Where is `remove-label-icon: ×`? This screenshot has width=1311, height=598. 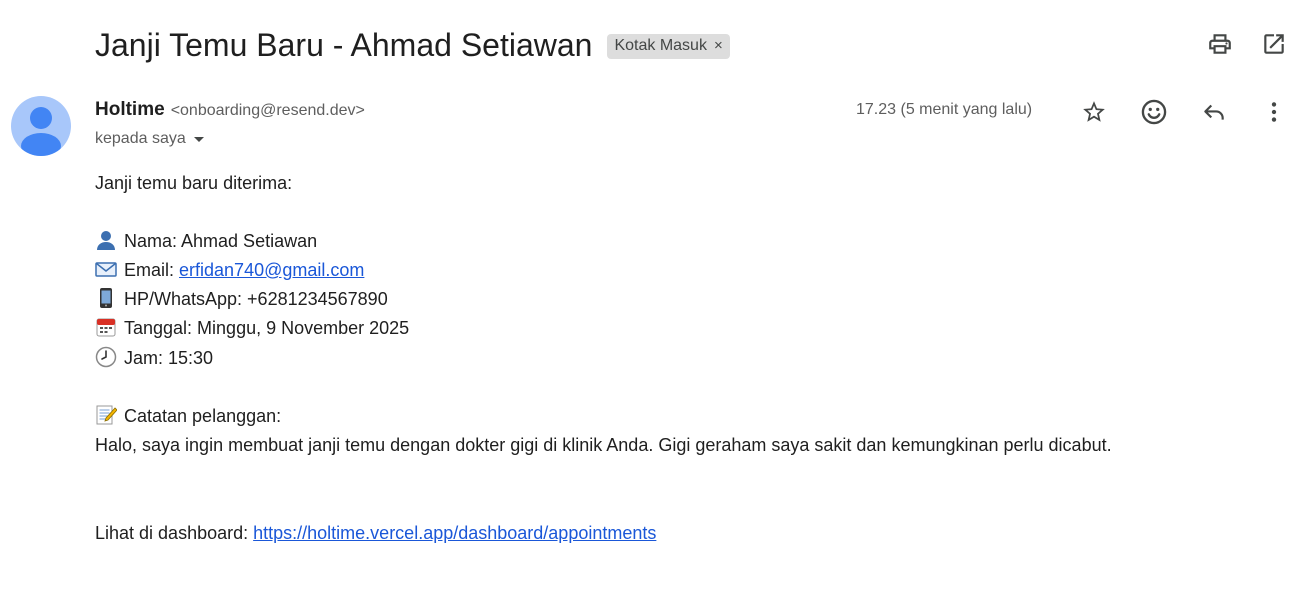
remove-label-icon: × is located at coordinates (718, 45).